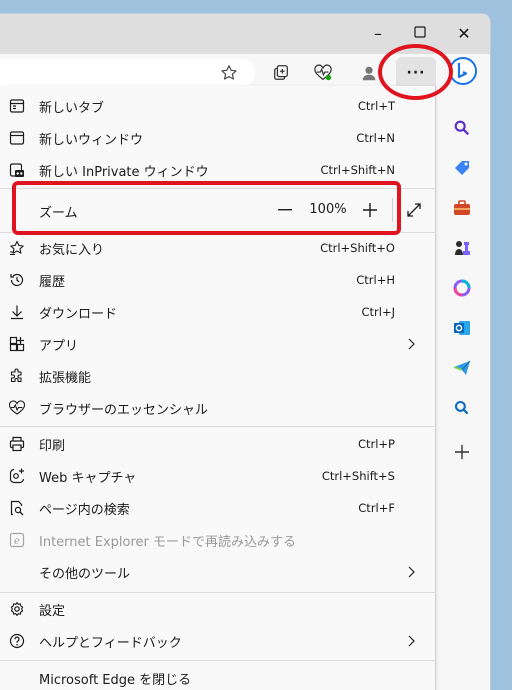  I want to click on menu-item-settings: 設定, so click(218, 609).